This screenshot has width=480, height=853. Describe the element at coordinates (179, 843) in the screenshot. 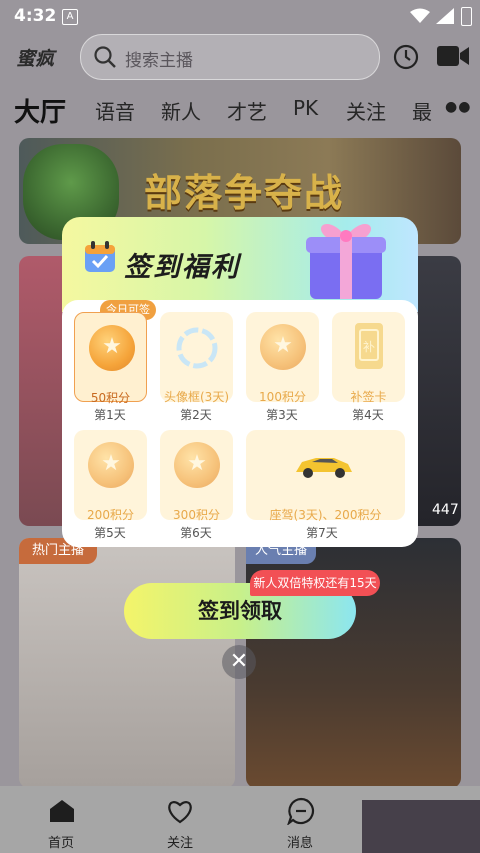

I see `nav-follow-label: 关注` at that location.